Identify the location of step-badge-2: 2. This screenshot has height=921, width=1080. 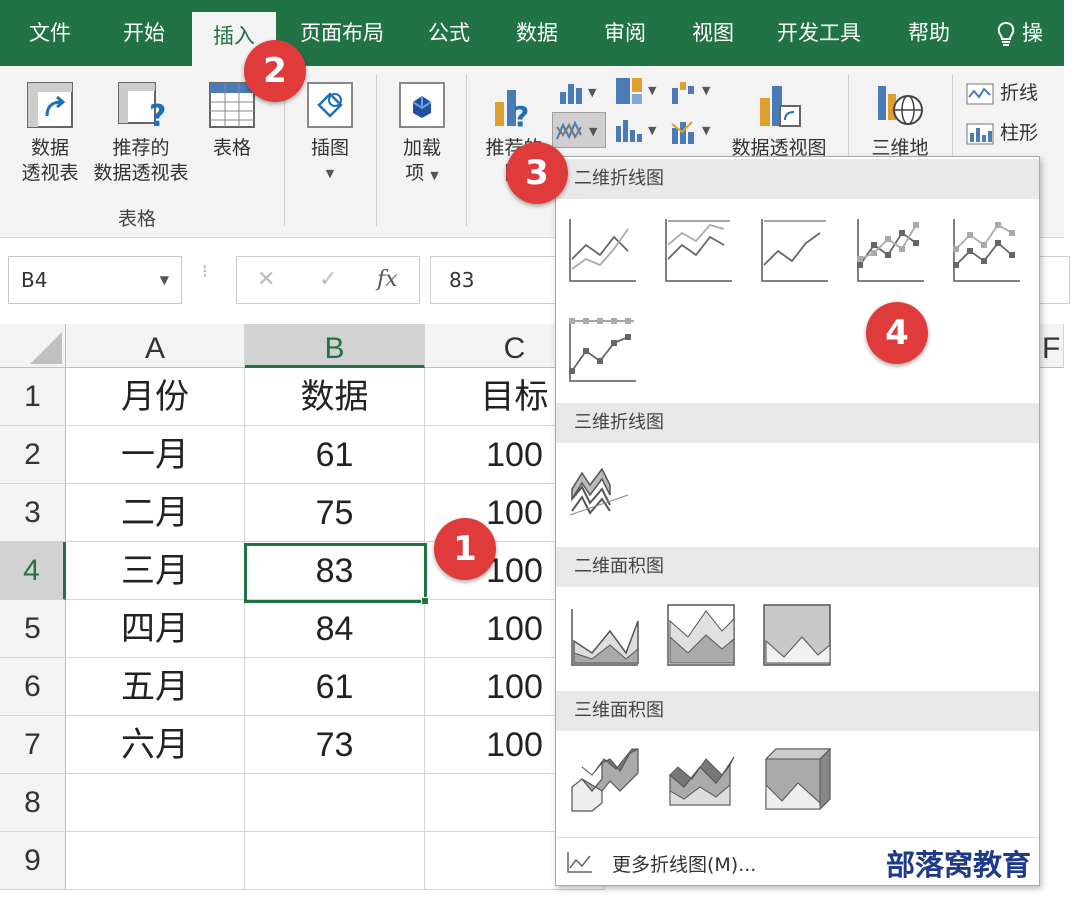
(275, 71).